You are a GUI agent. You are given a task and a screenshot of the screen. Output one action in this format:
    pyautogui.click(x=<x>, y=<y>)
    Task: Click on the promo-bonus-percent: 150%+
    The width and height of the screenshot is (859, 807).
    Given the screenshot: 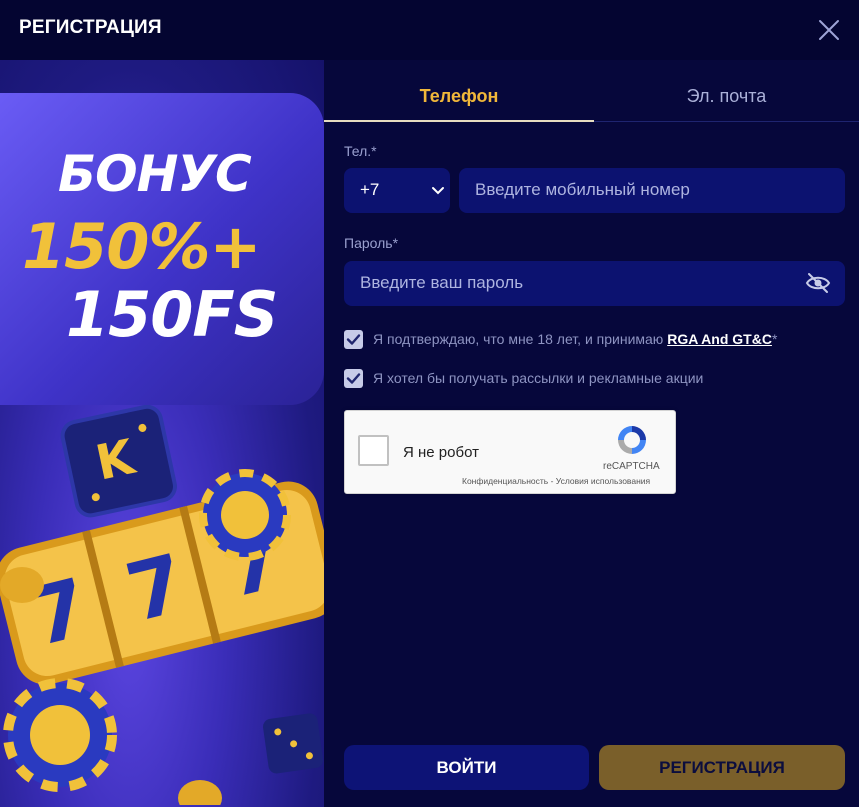 What is the action you would take?
    pyautogui.click(x=141, y=246)
    